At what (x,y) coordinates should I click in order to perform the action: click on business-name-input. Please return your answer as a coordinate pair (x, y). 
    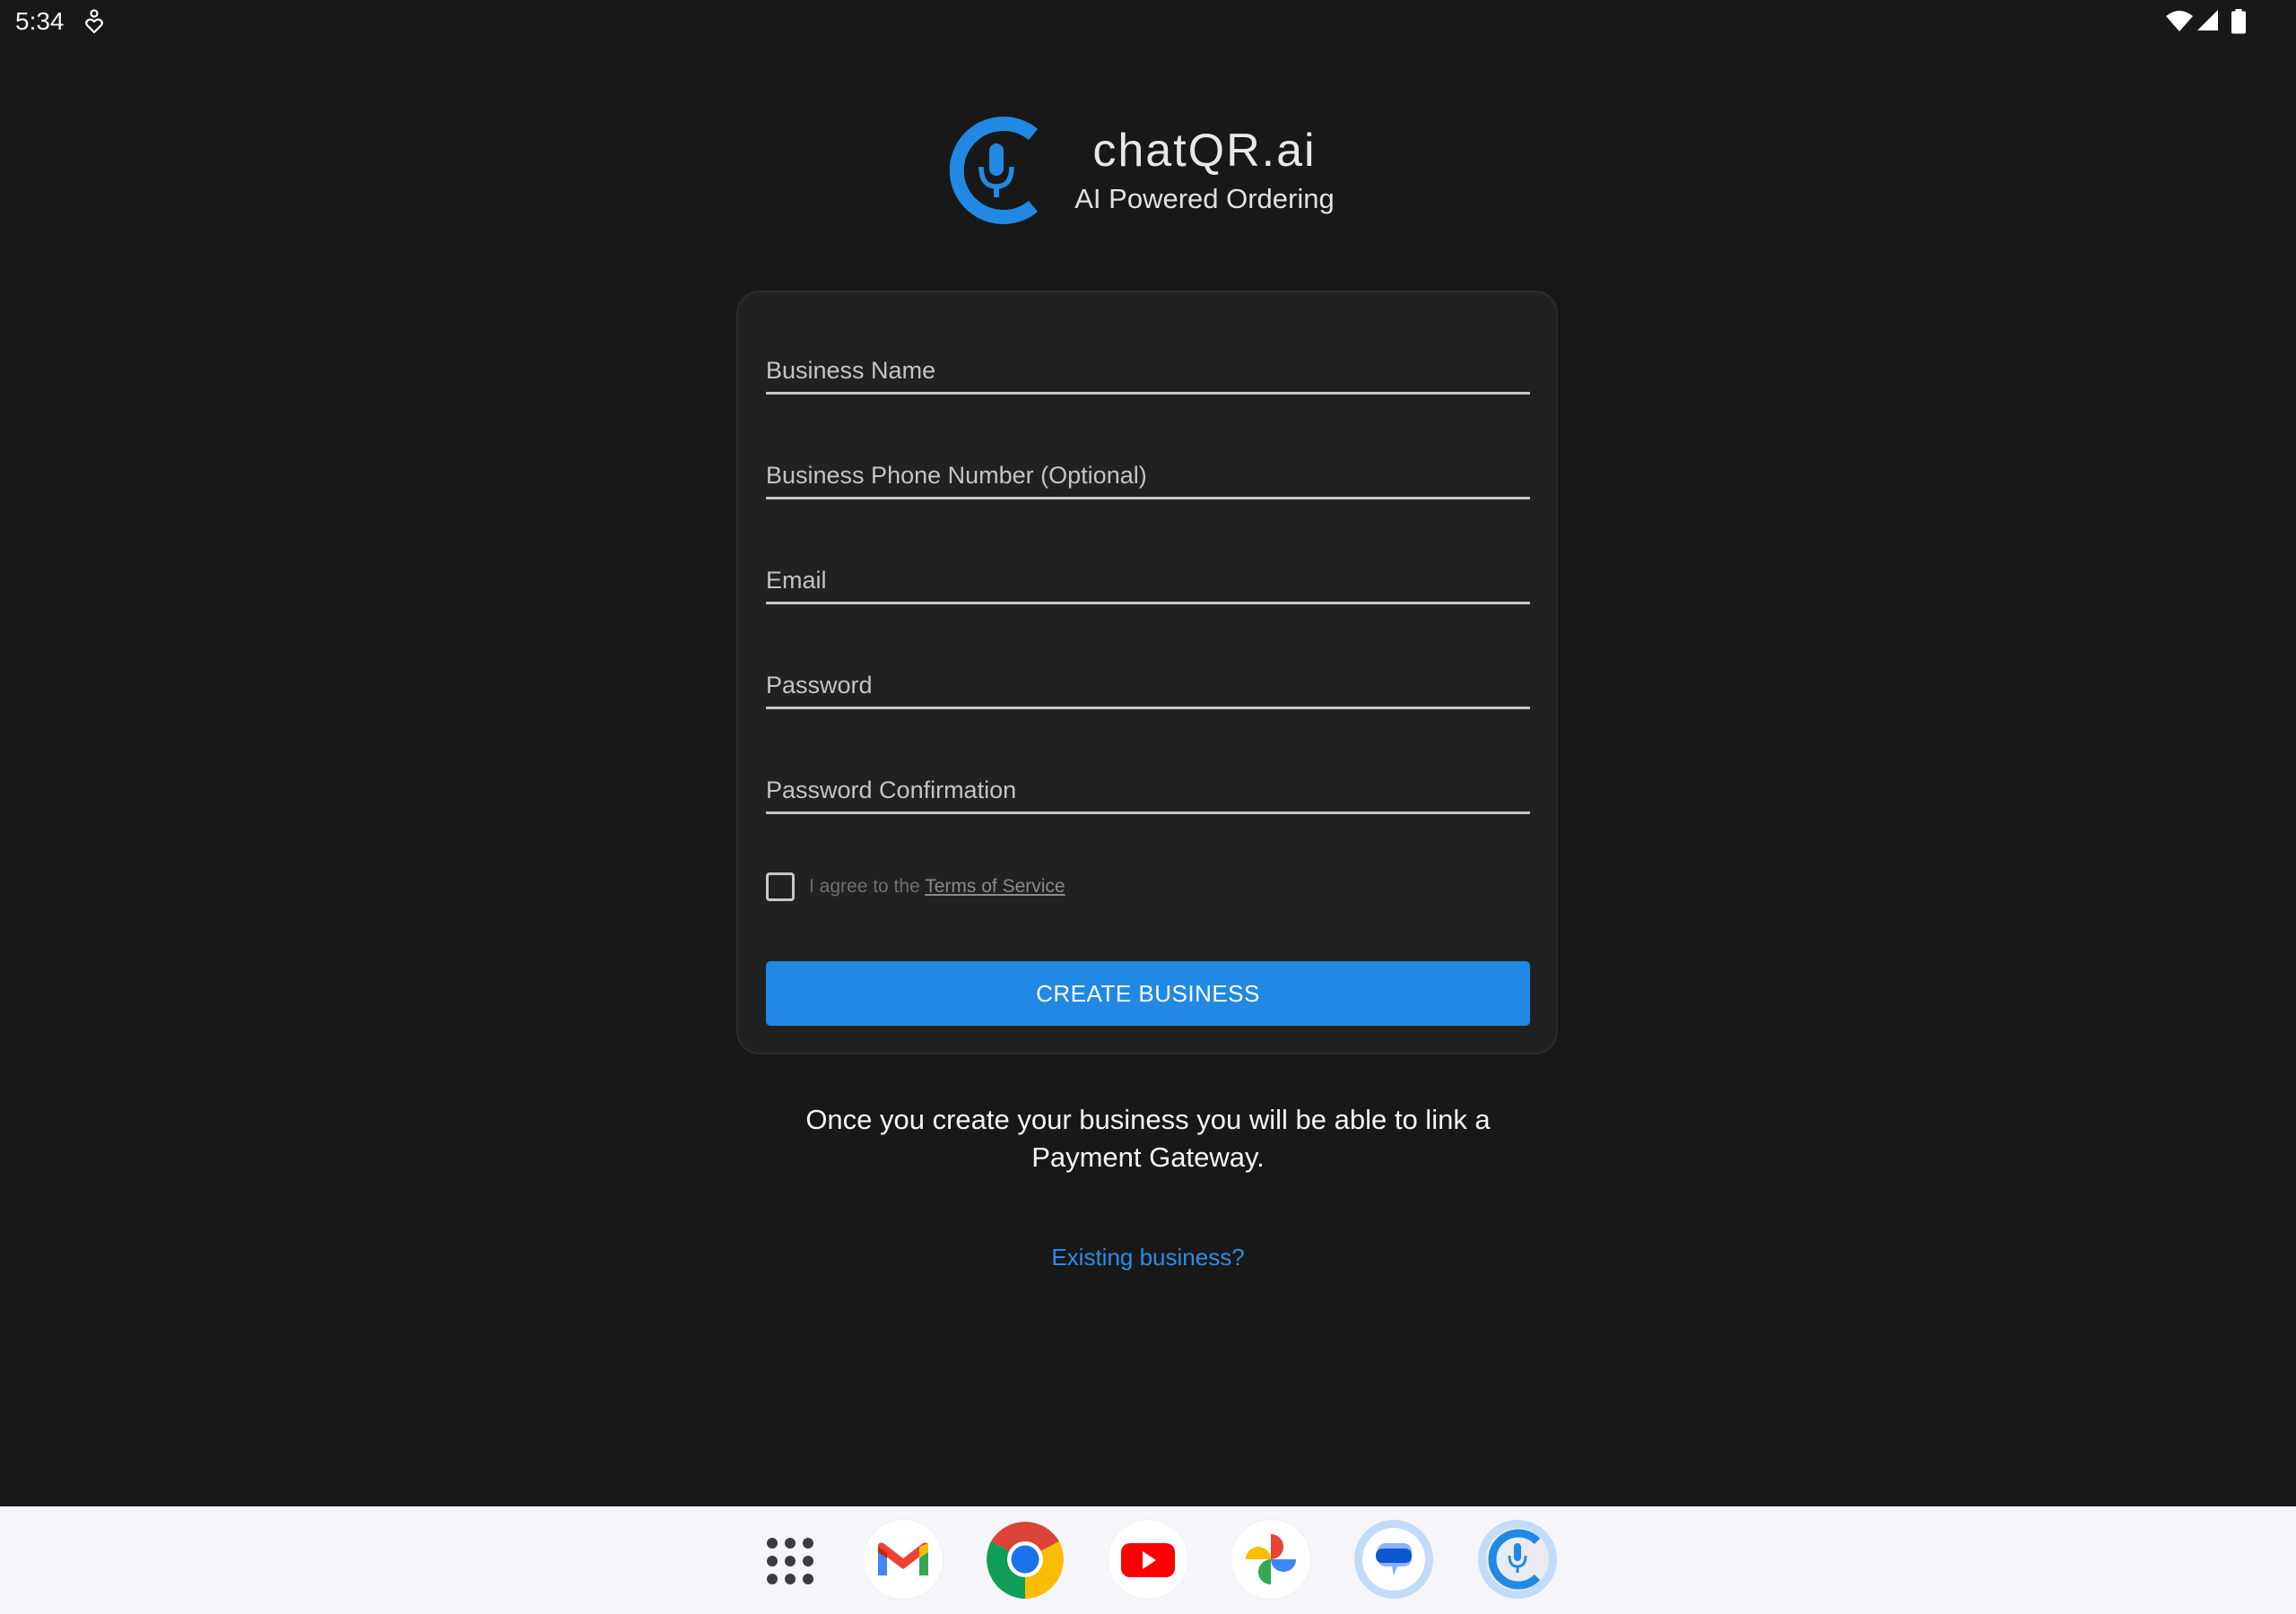
    Looking at the image, I should click on (1148, 368).